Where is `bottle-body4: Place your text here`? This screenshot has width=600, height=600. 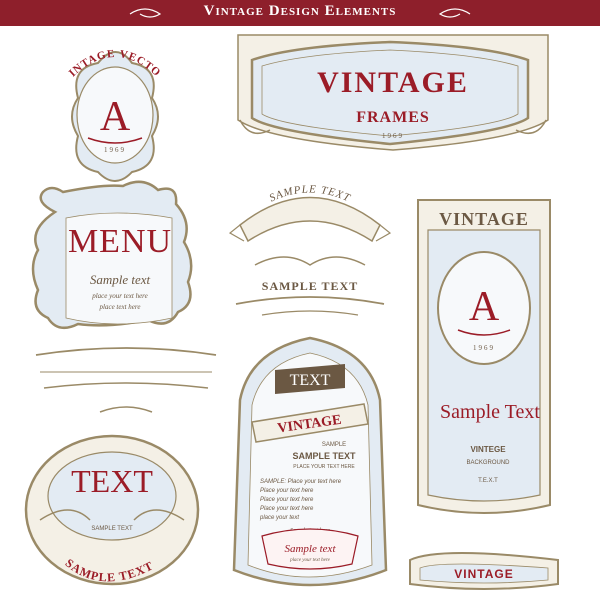
bottle-body4: Place your text here is located at coordinates (287, 509).